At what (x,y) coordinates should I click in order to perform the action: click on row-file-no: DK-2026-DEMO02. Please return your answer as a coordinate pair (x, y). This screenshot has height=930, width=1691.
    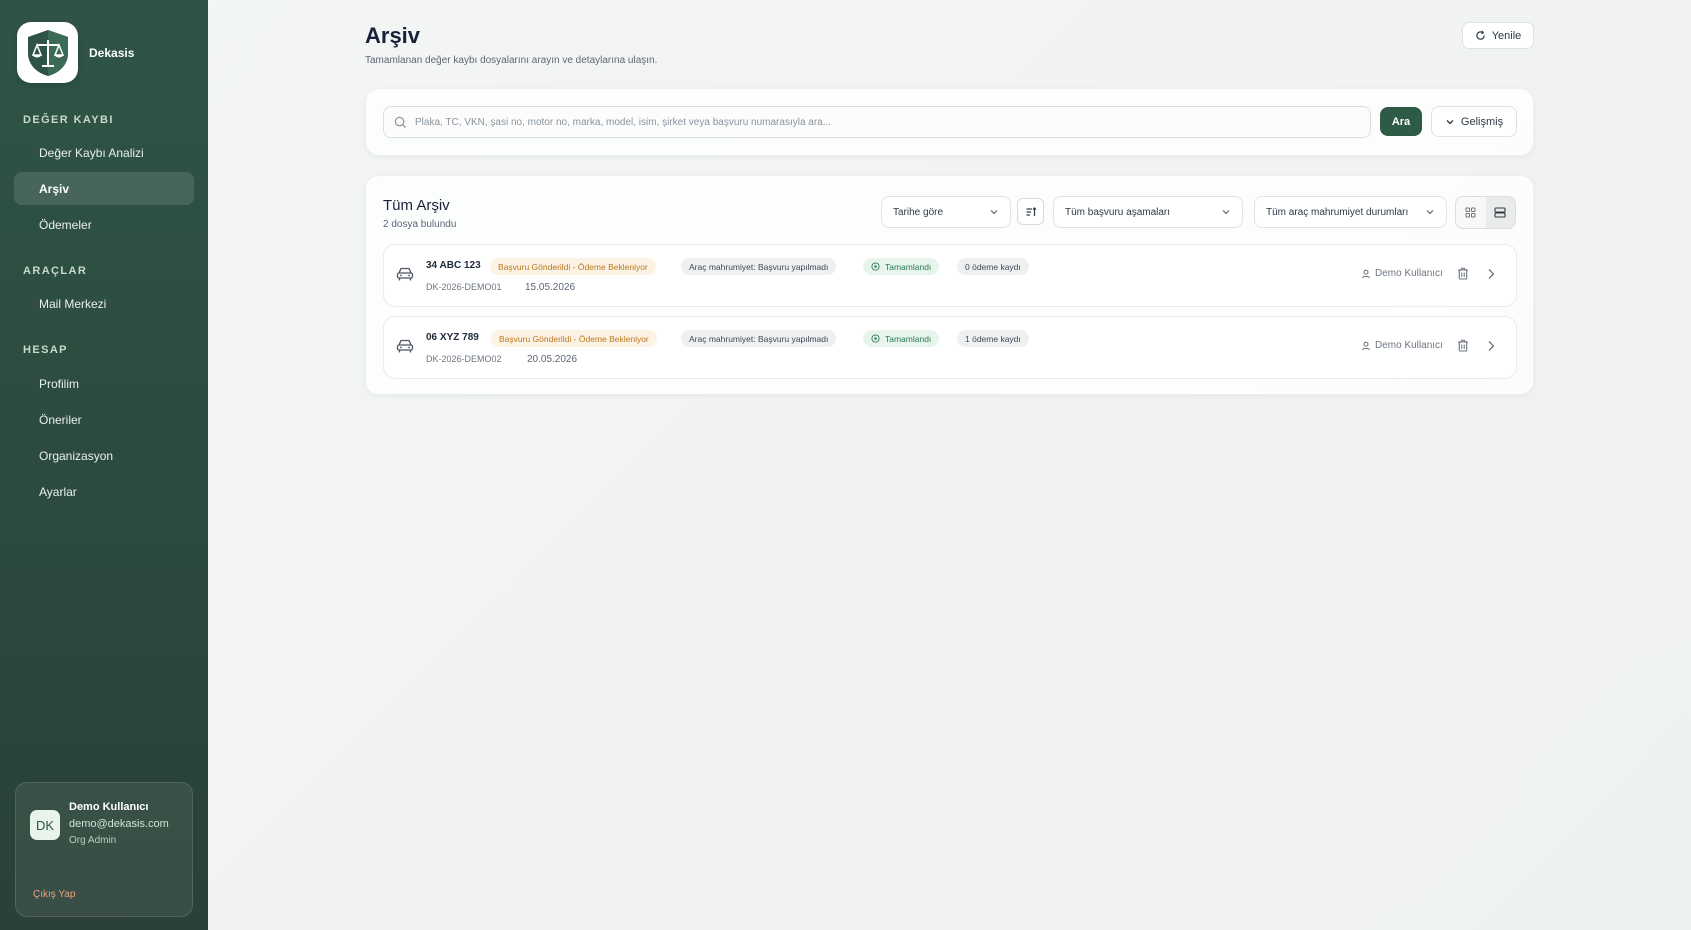
    Looking at the image, I should click on (464, 359).